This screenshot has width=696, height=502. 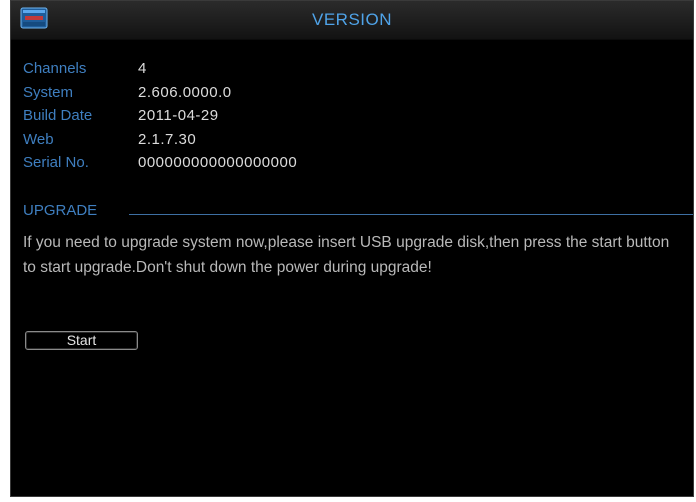 I want to click on web-label: Web, so click(x=38, y=139).